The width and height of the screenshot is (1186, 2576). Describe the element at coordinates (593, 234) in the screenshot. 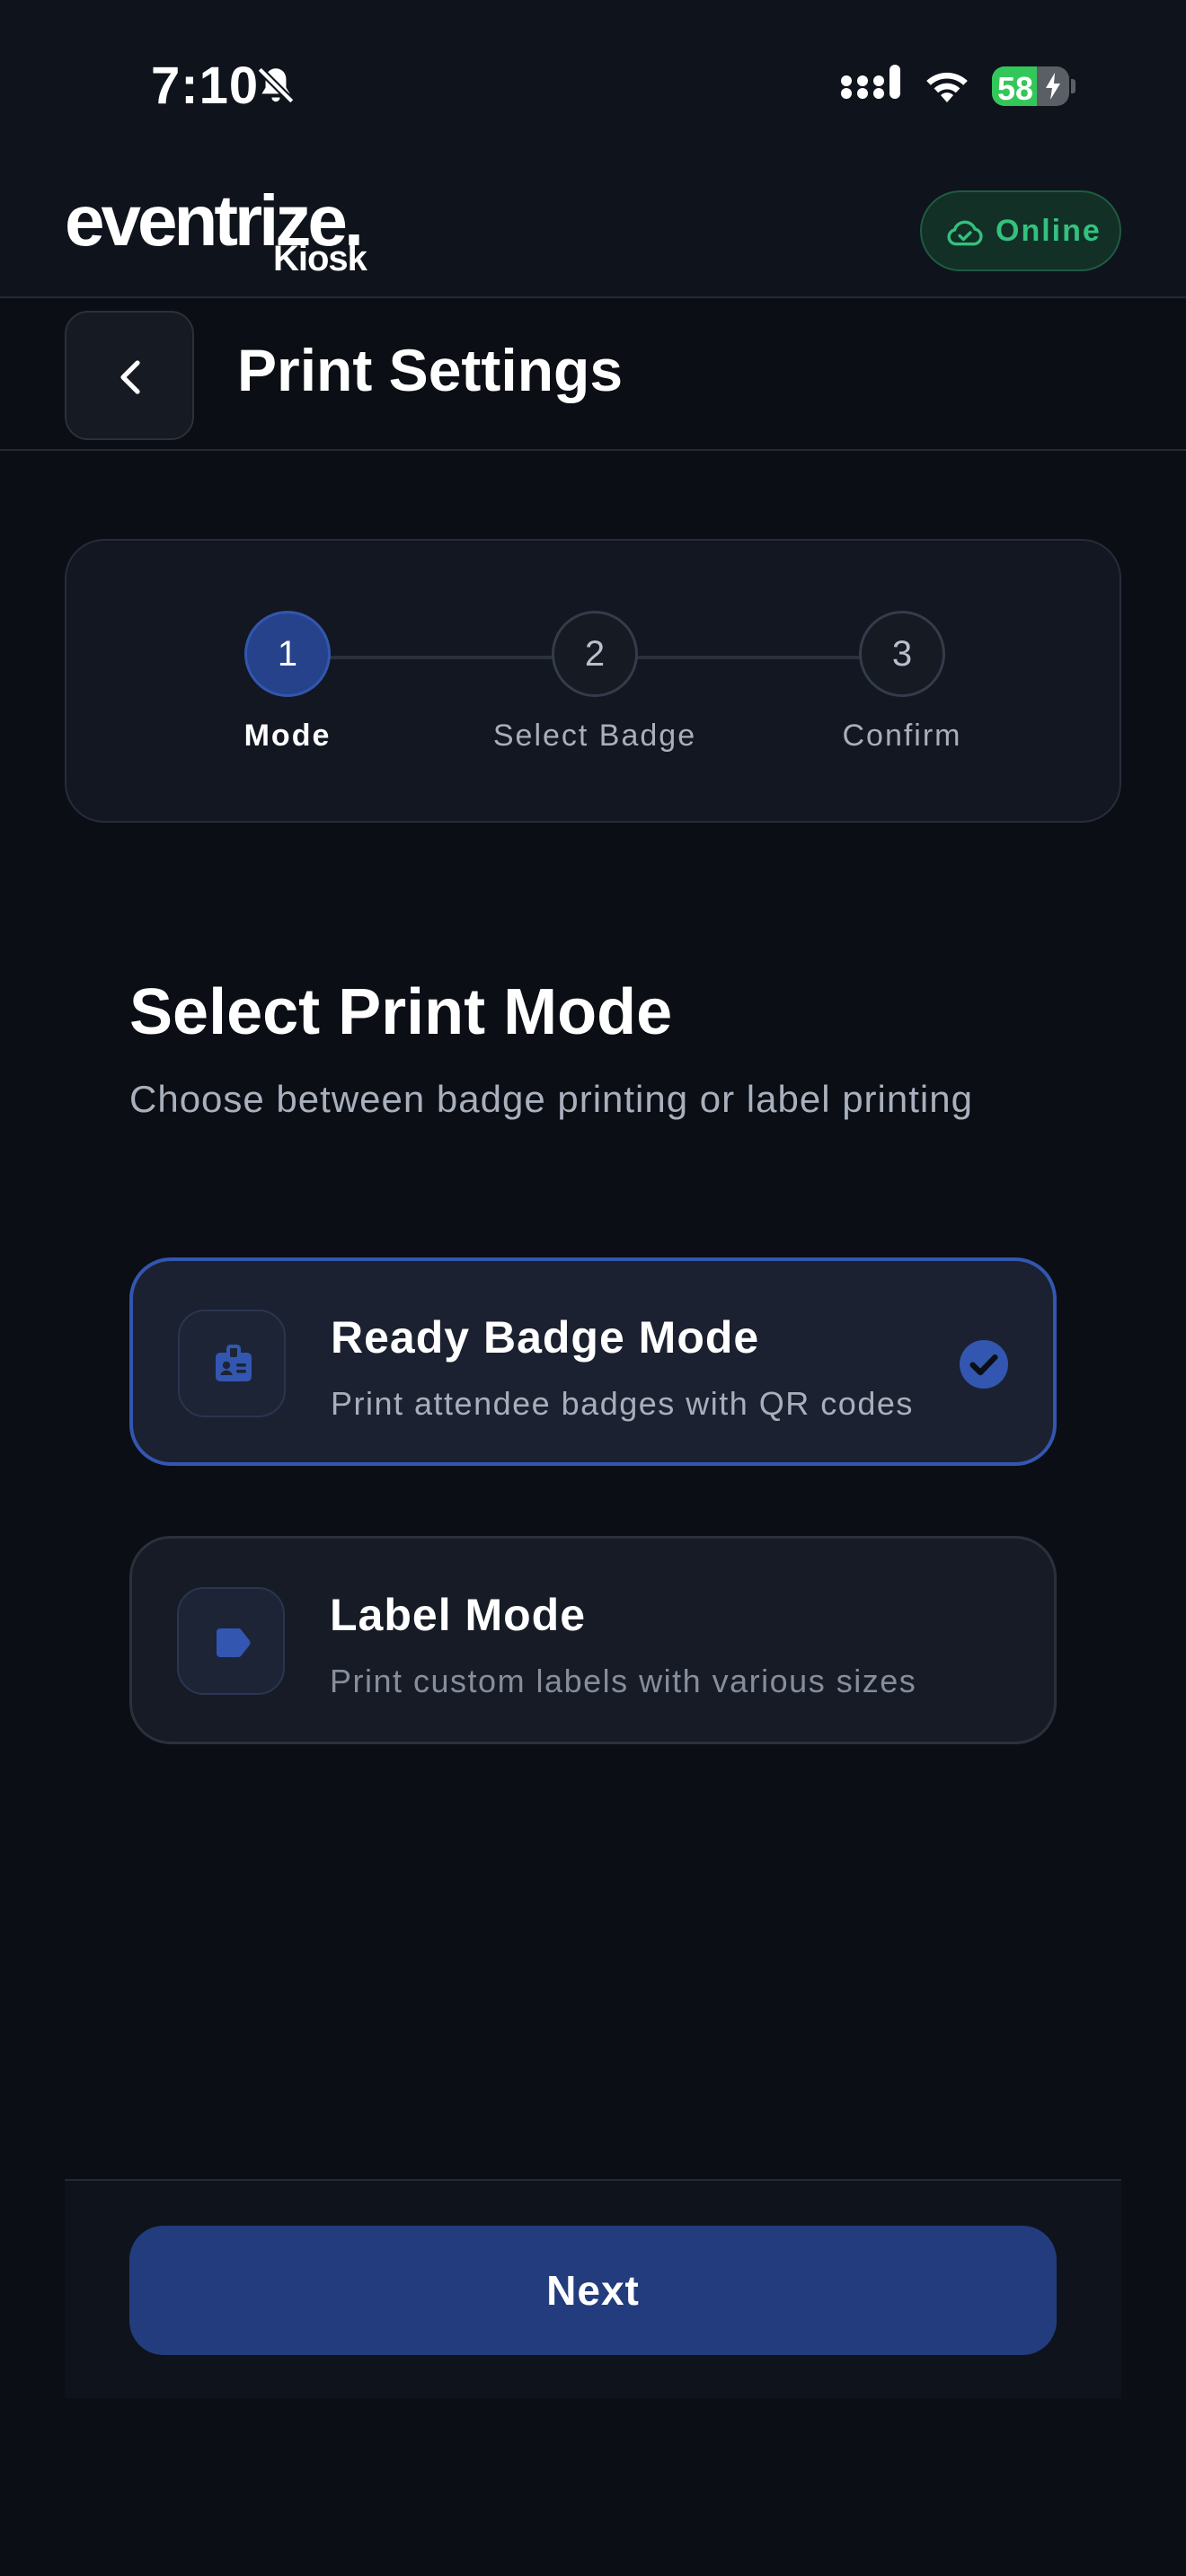

I see `brand-header: eventrize. Kiosk Online` at that location.